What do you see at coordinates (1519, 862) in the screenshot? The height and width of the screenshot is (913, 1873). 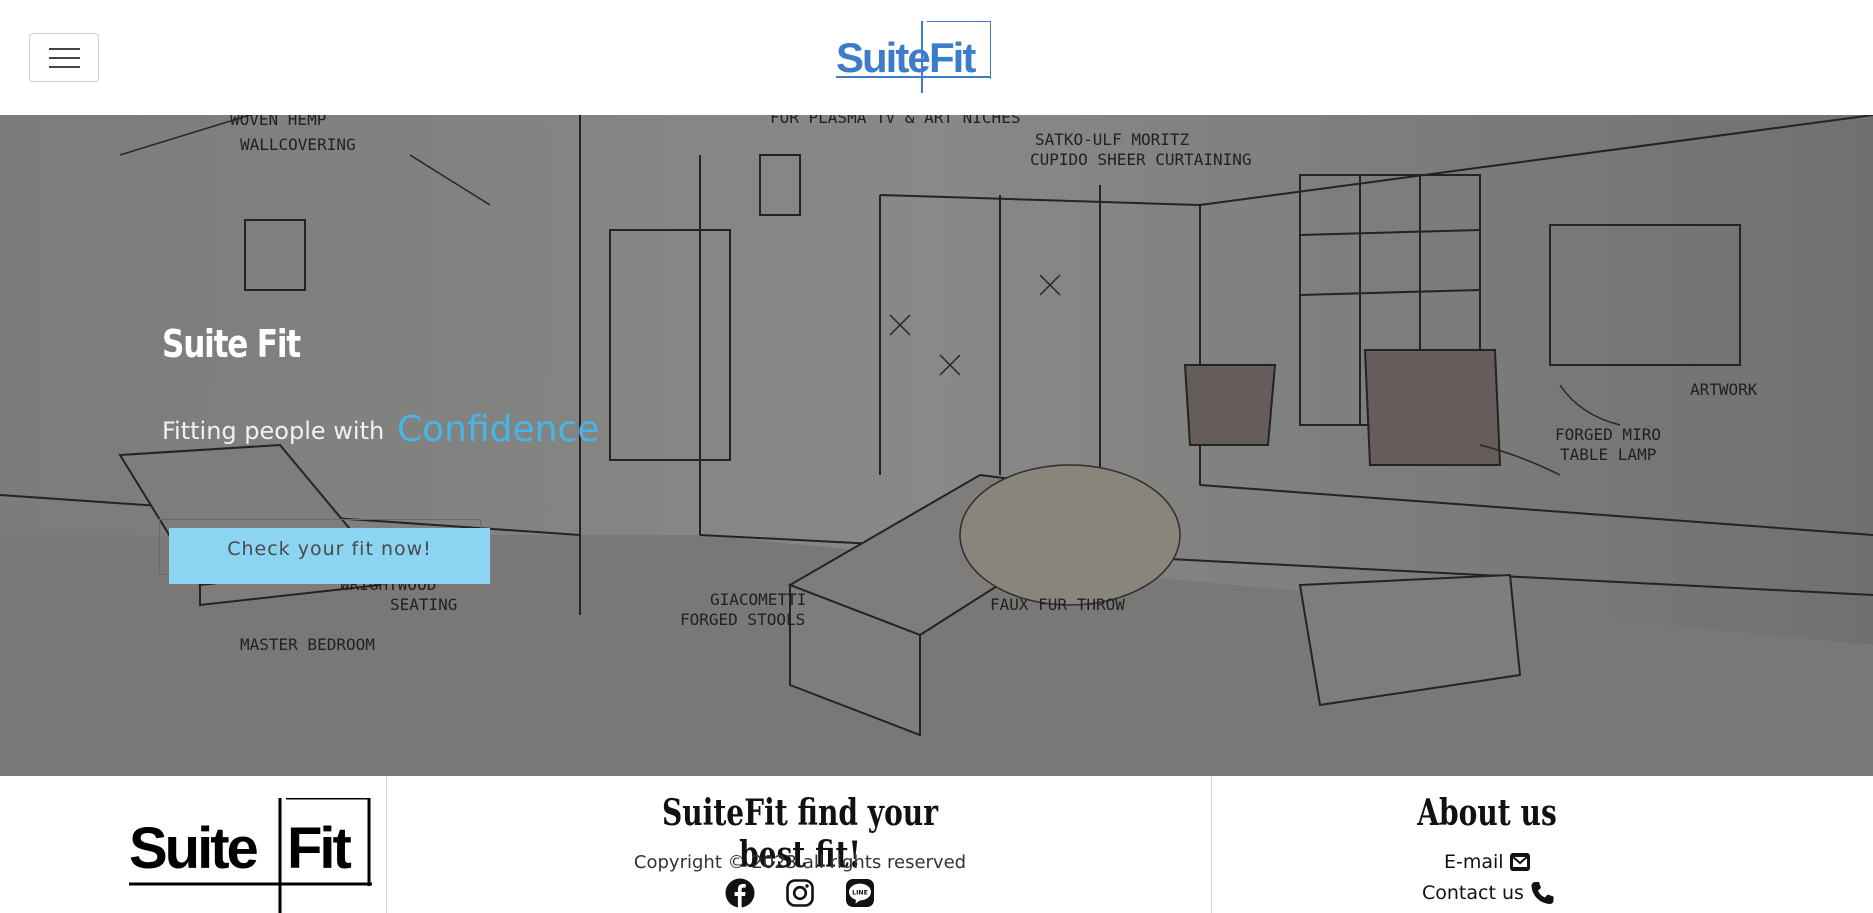 I see `envelope-icon` at bounding box center [1519, 862].